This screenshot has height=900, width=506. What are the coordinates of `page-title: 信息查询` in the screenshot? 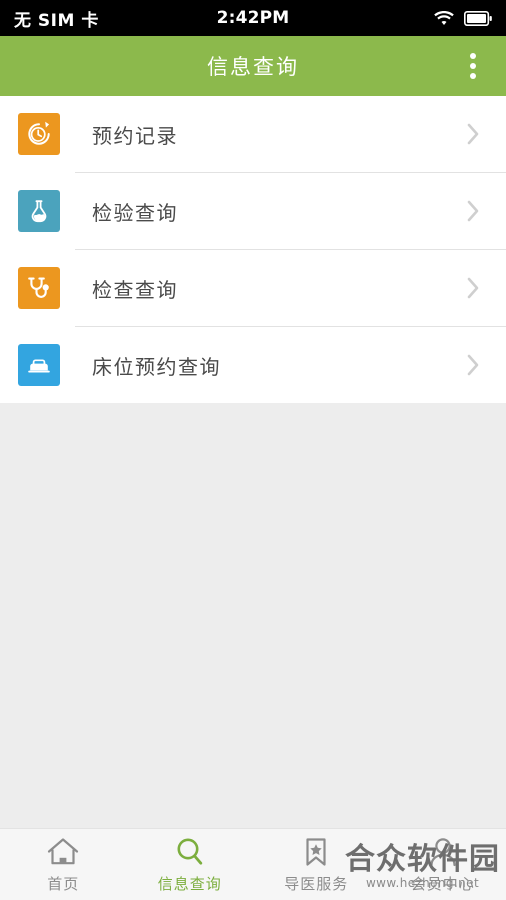 It's located at (253, 67).